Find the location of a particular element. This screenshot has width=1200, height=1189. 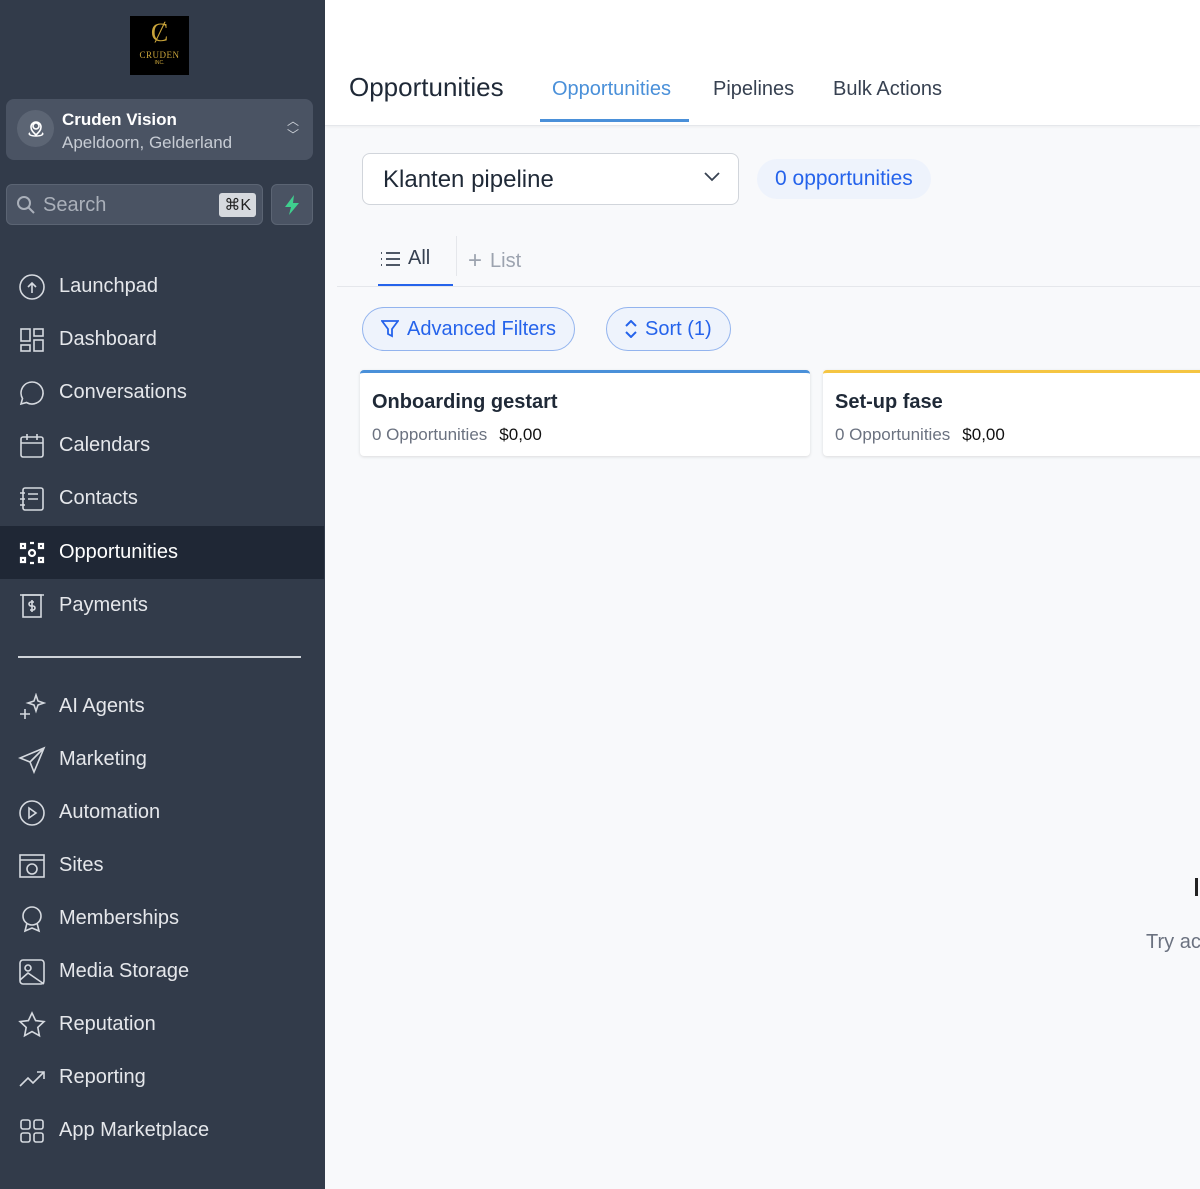

stage-title: Onboarding gestart is located at coordinates (465, 402).